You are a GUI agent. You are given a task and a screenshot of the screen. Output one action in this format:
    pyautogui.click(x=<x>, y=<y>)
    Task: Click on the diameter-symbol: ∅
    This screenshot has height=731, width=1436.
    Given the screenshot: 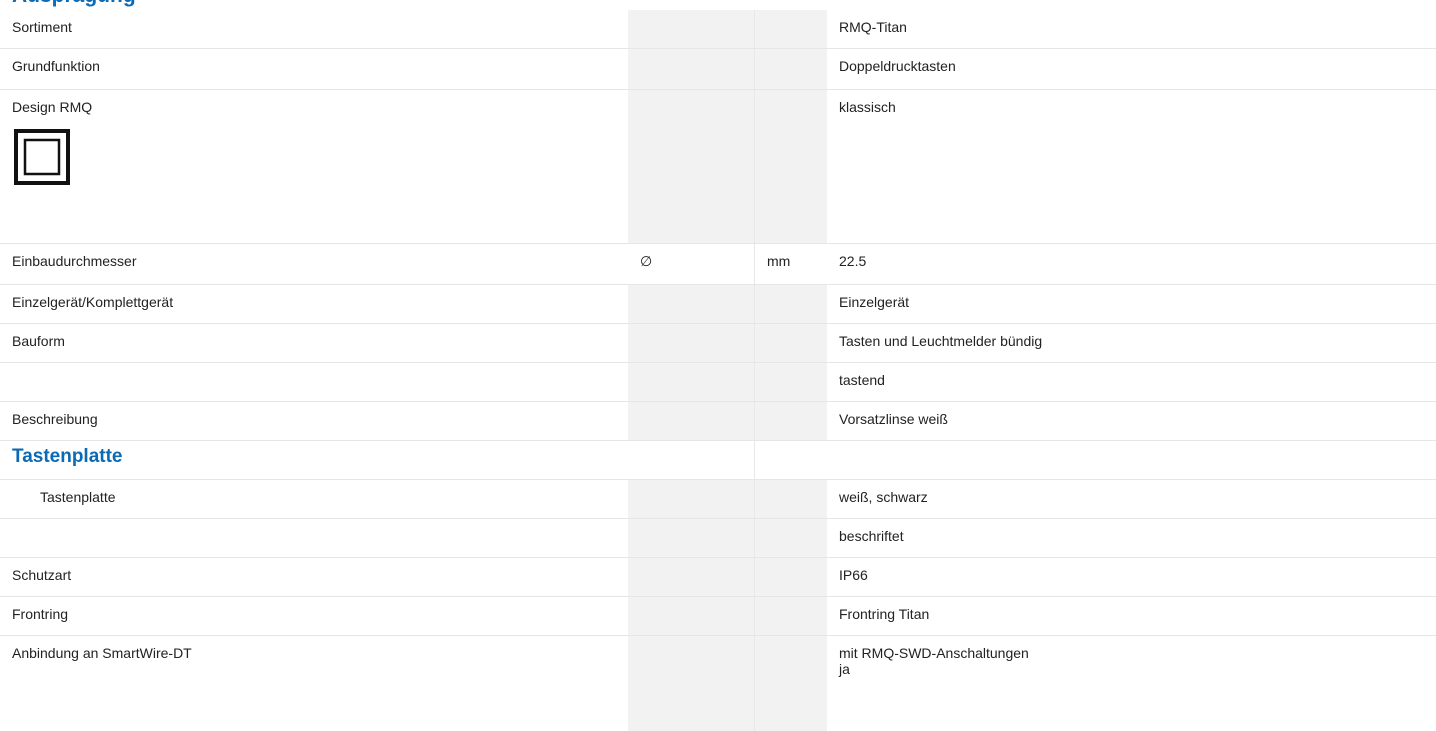 What is the action you would take?
    pyautogui.click(x=691, y=264)
    